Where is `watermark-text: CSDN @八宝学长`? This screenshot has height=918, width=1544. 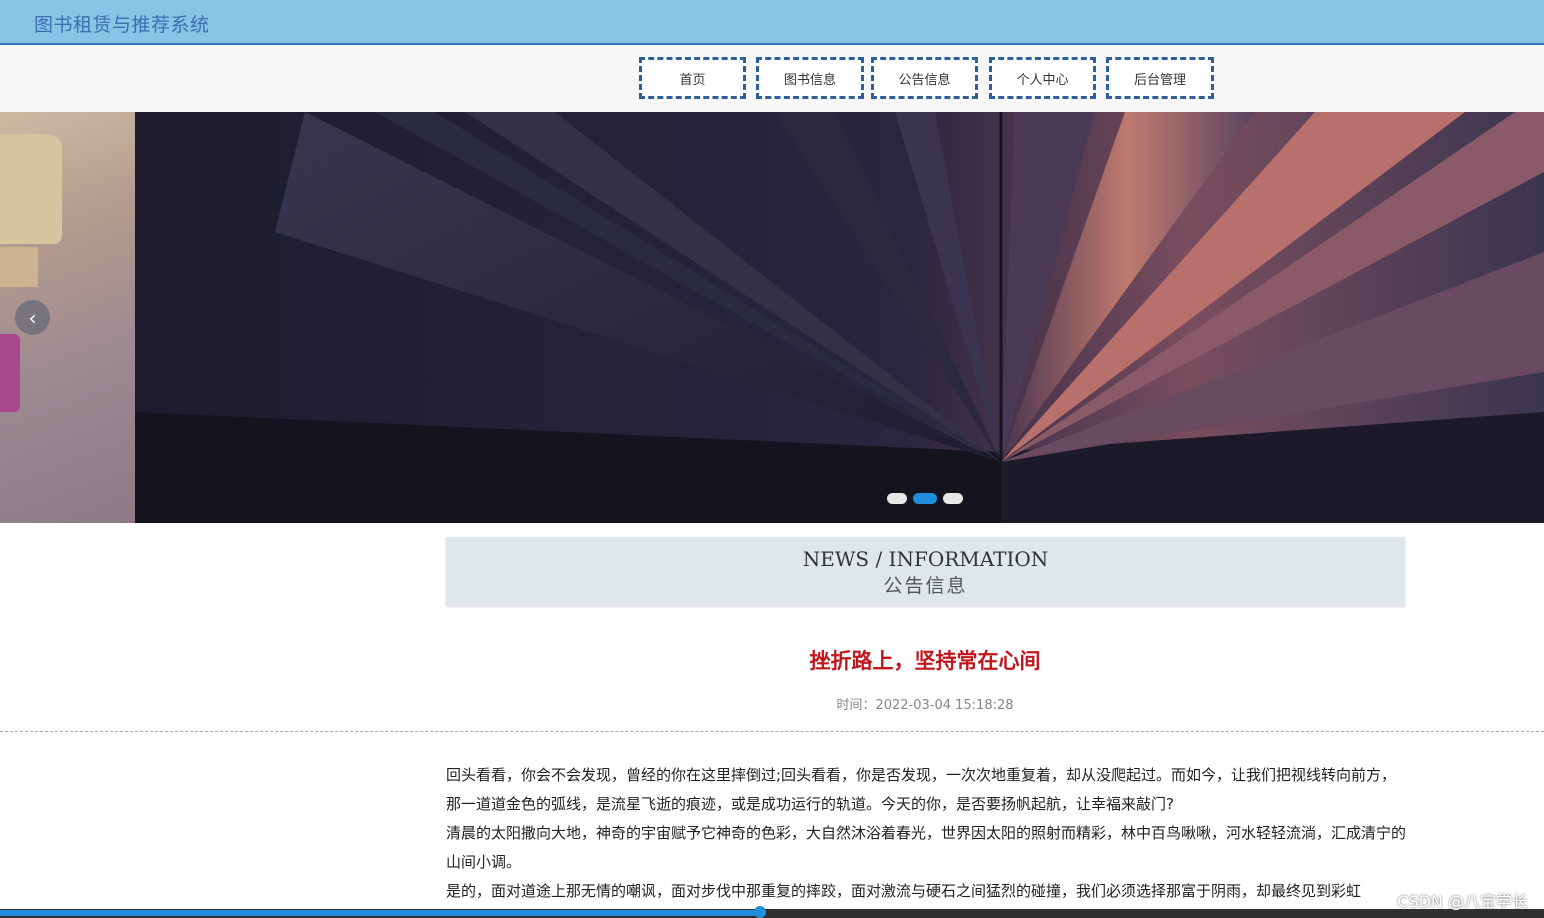
watermark-text: CSDN @八宝学长 is located at coordinates (1462, 901).